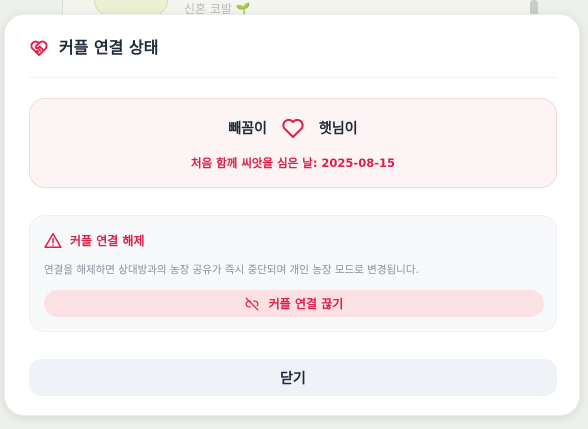 Image resolution: width=588 pixels, height=429 pixels. Describe the element at coordinates (252, 303) in the screenshot. I see `unlink-icon` at that location.